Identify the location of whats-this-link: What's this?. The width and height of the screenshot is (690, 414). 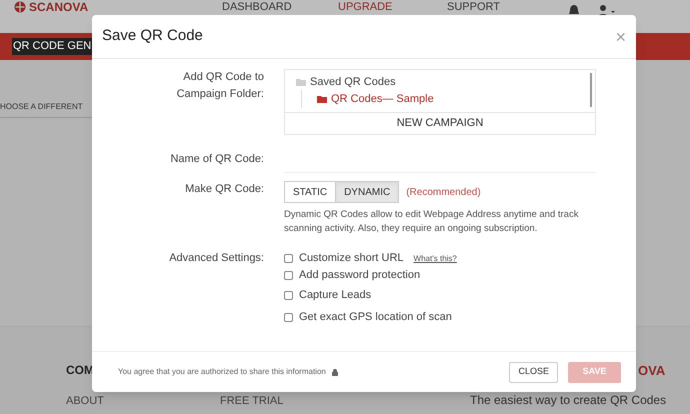
(435, 258).